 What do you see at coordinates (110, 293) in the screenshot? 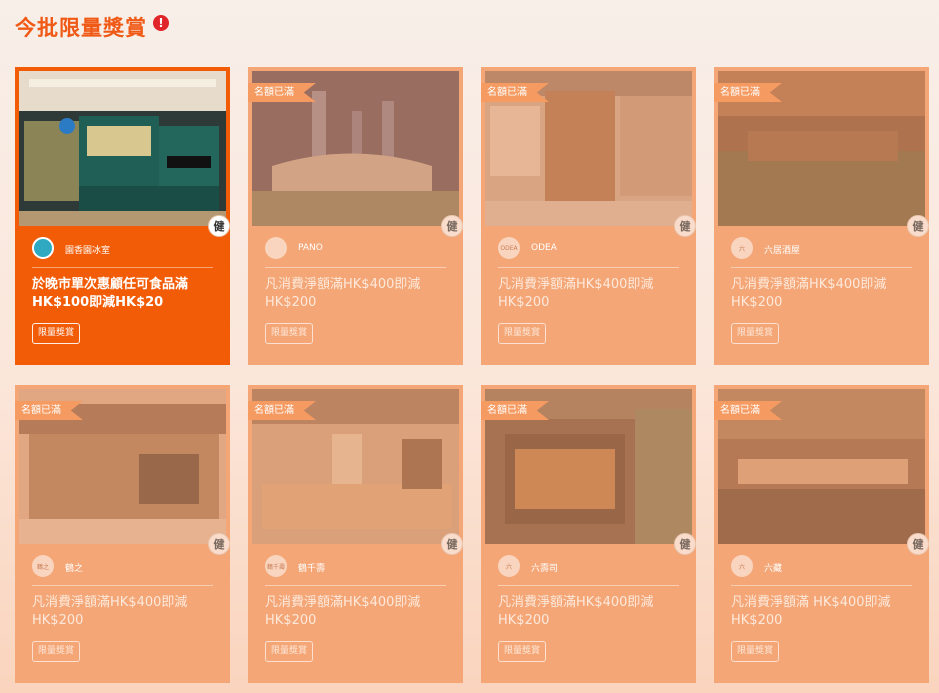
I see `offer-text: 於晚市單次惠顧任可食品滿HK$100即減HK$20` at bounding box center [110, 293].